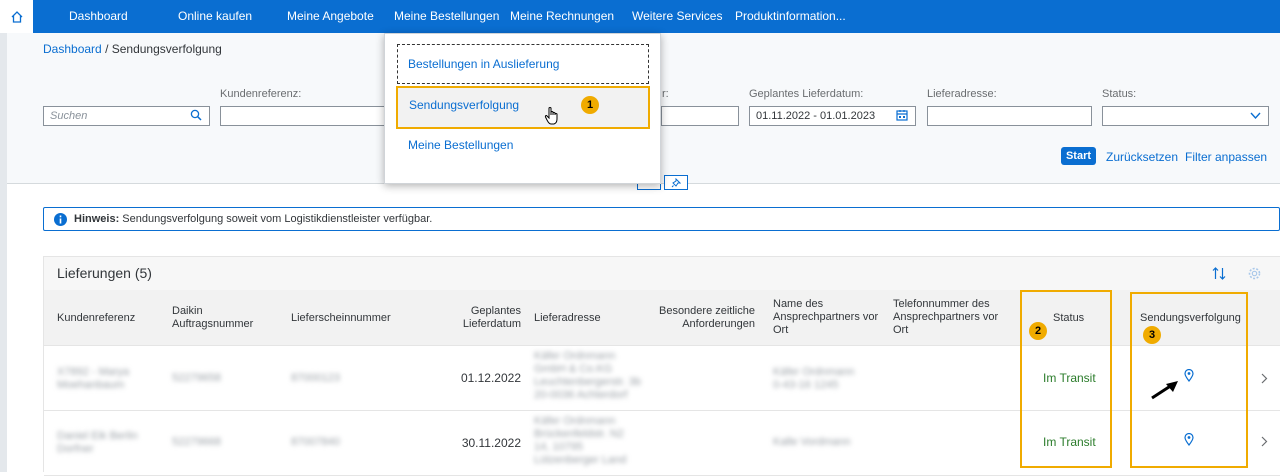  I want to click on nav-weitere-services: Weitere Services, so click(677, 16).